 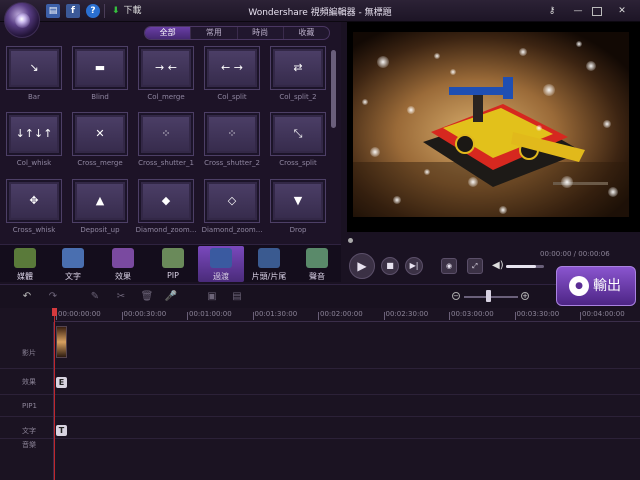 What do you see at coordinates (596, 286) in the screenshot?
I see `export-button: ● 輸出` at bounding box center [596, 286].